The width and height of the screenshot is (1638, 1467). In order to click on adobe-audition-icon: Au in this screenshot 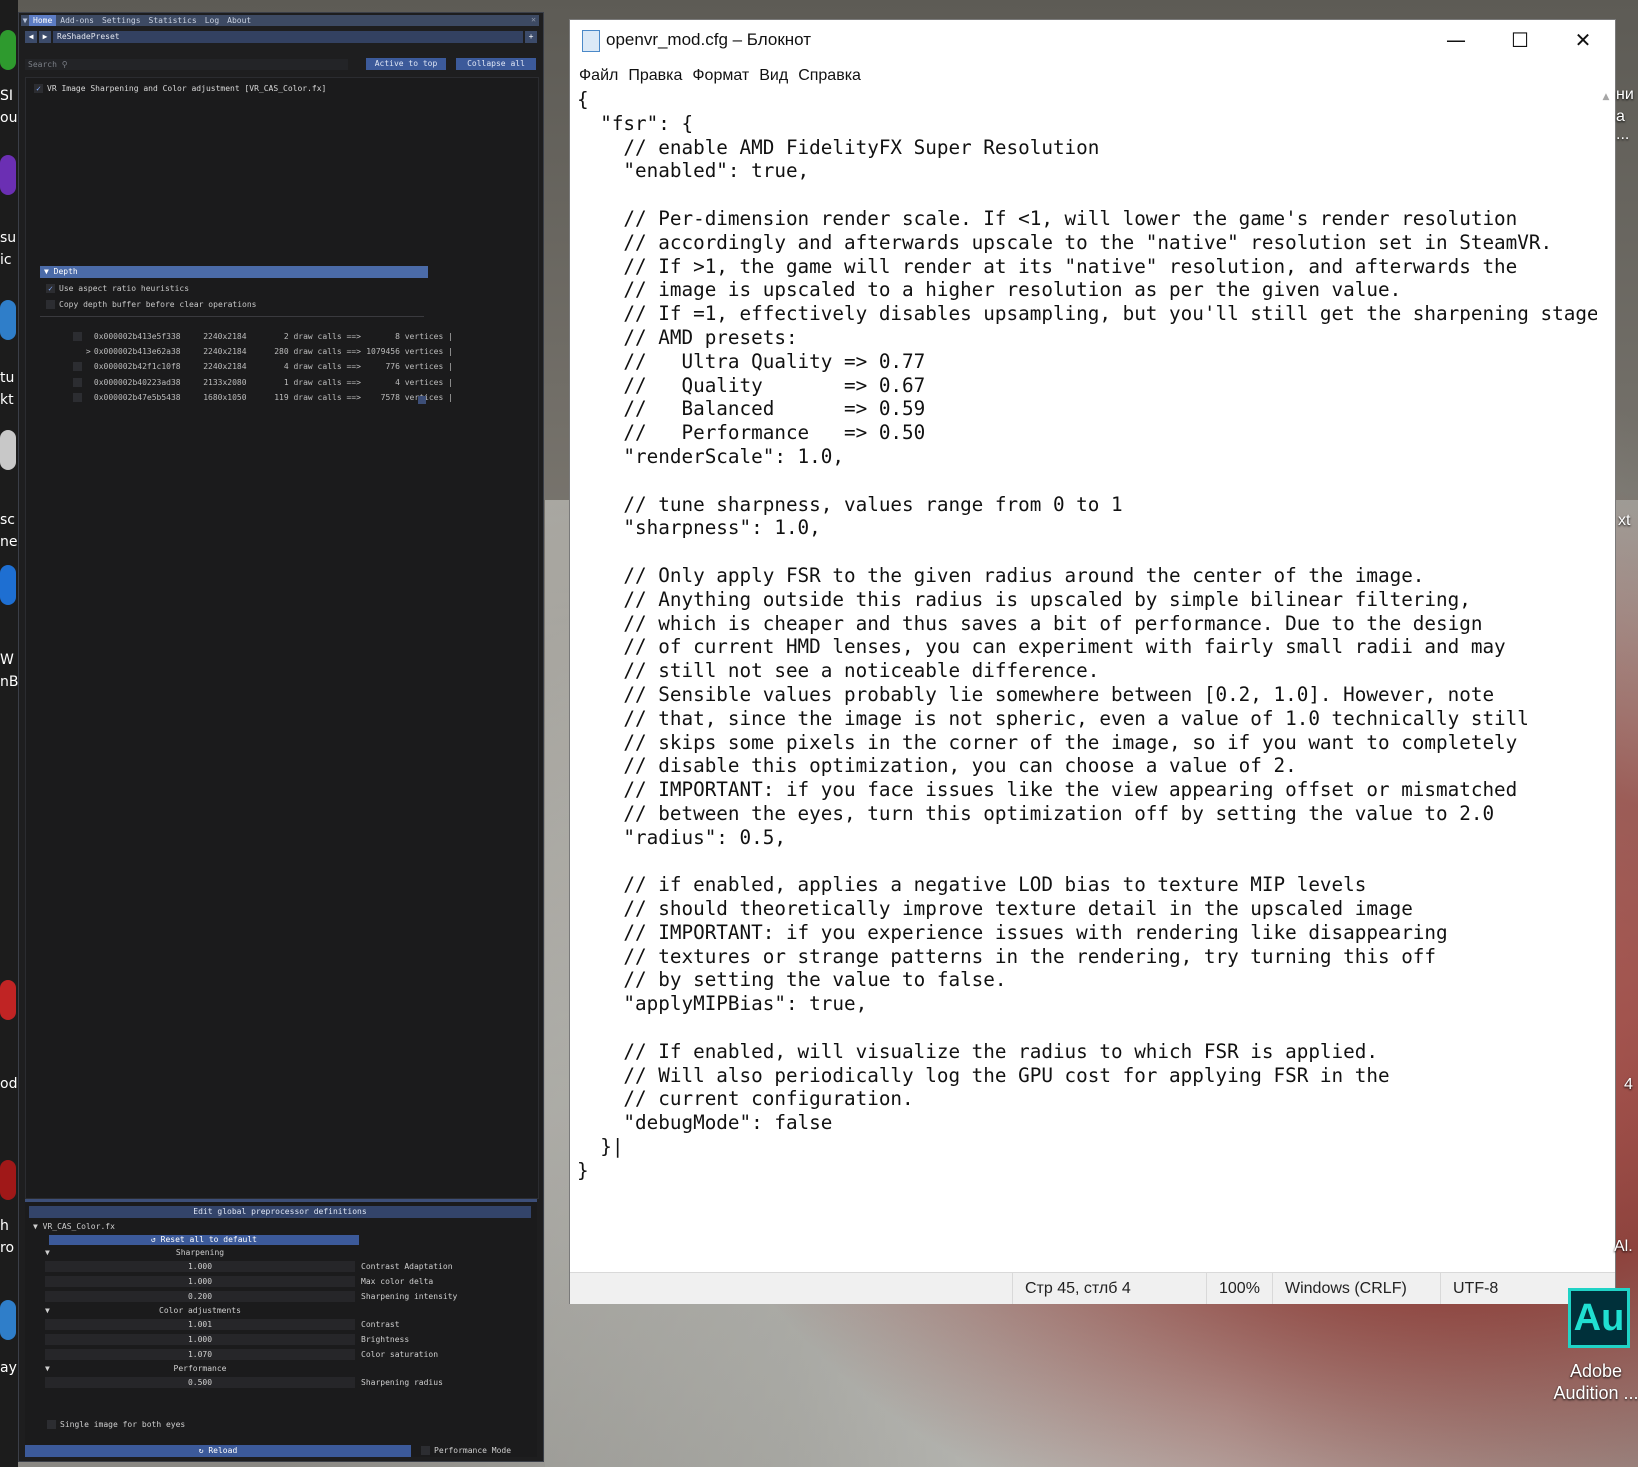, I will do `click(1599, 1318)`.